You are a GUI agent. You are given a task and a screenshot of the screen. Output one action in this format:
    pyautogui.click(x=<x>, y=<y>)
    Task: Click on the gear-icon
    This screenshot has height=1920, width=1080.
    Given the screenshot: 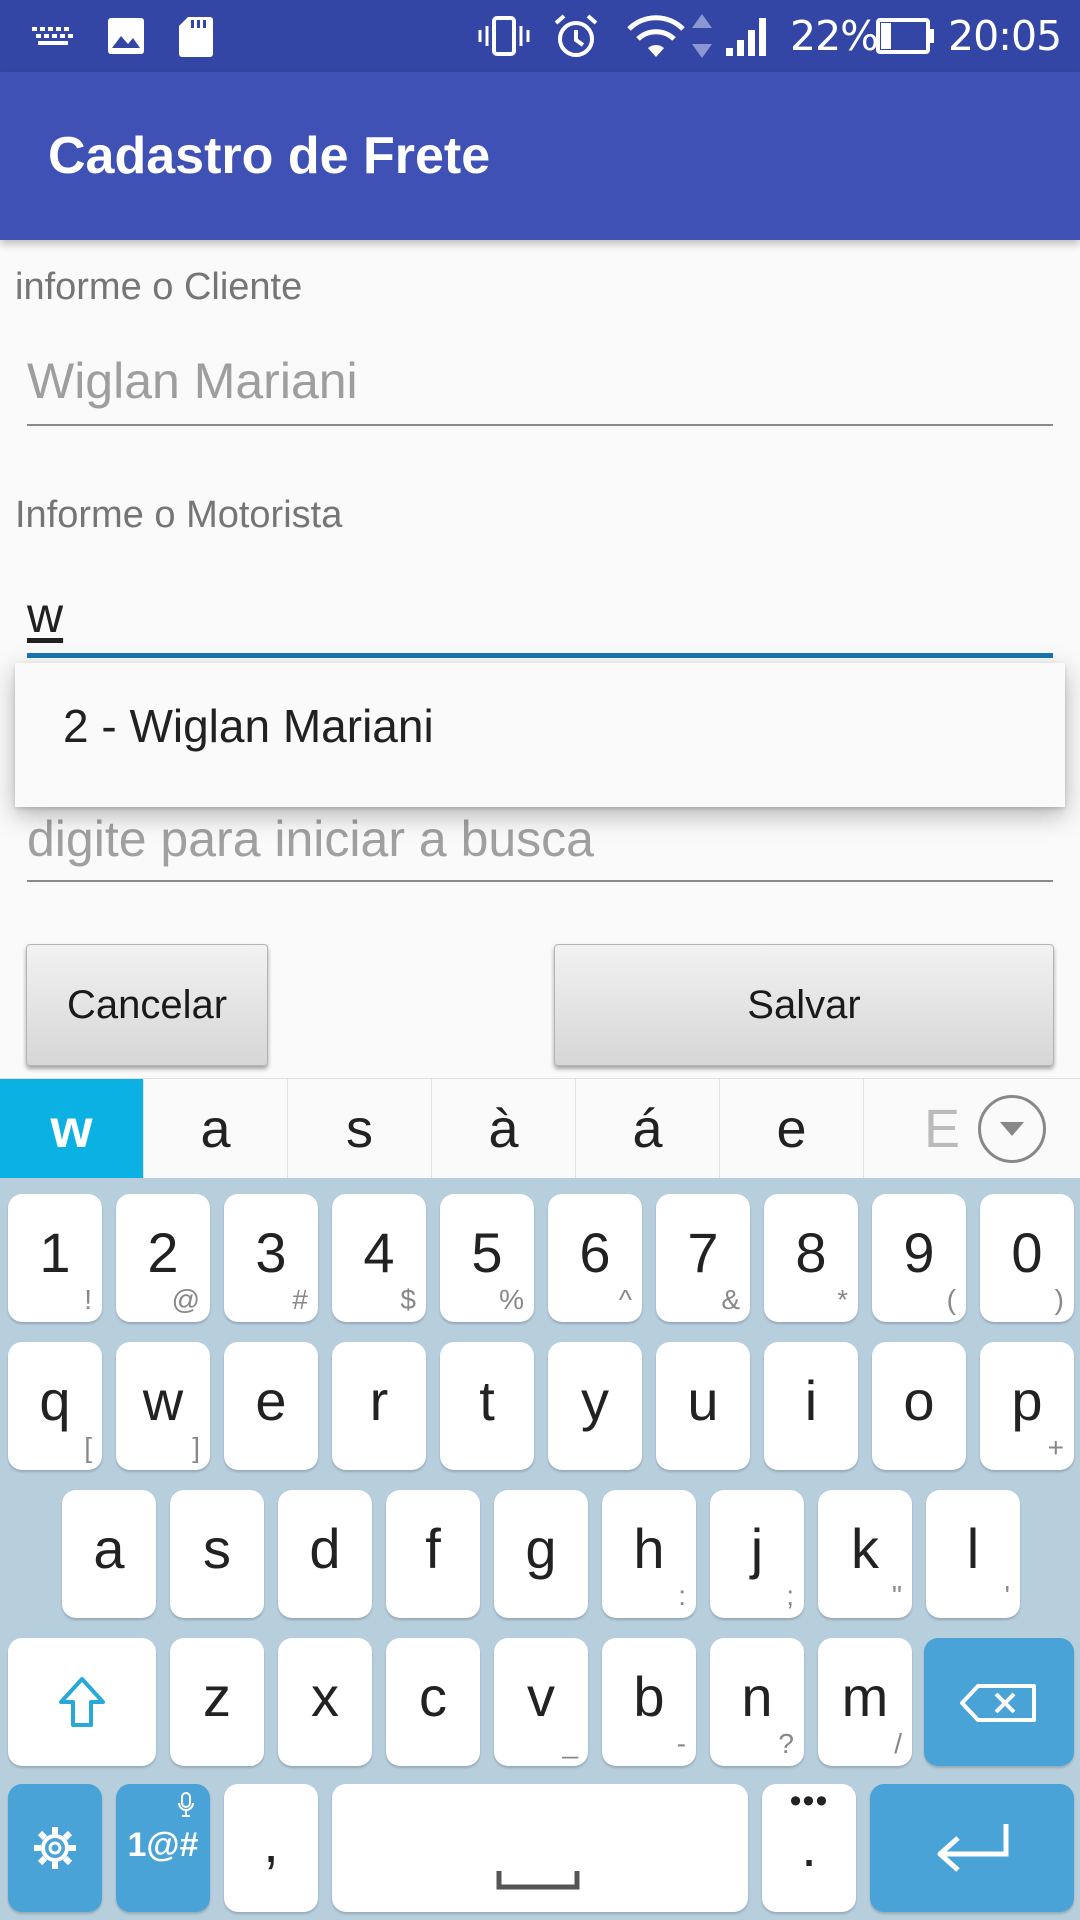 What is the action you would take?
    pyautogui.click(x=55, y=1848)
    